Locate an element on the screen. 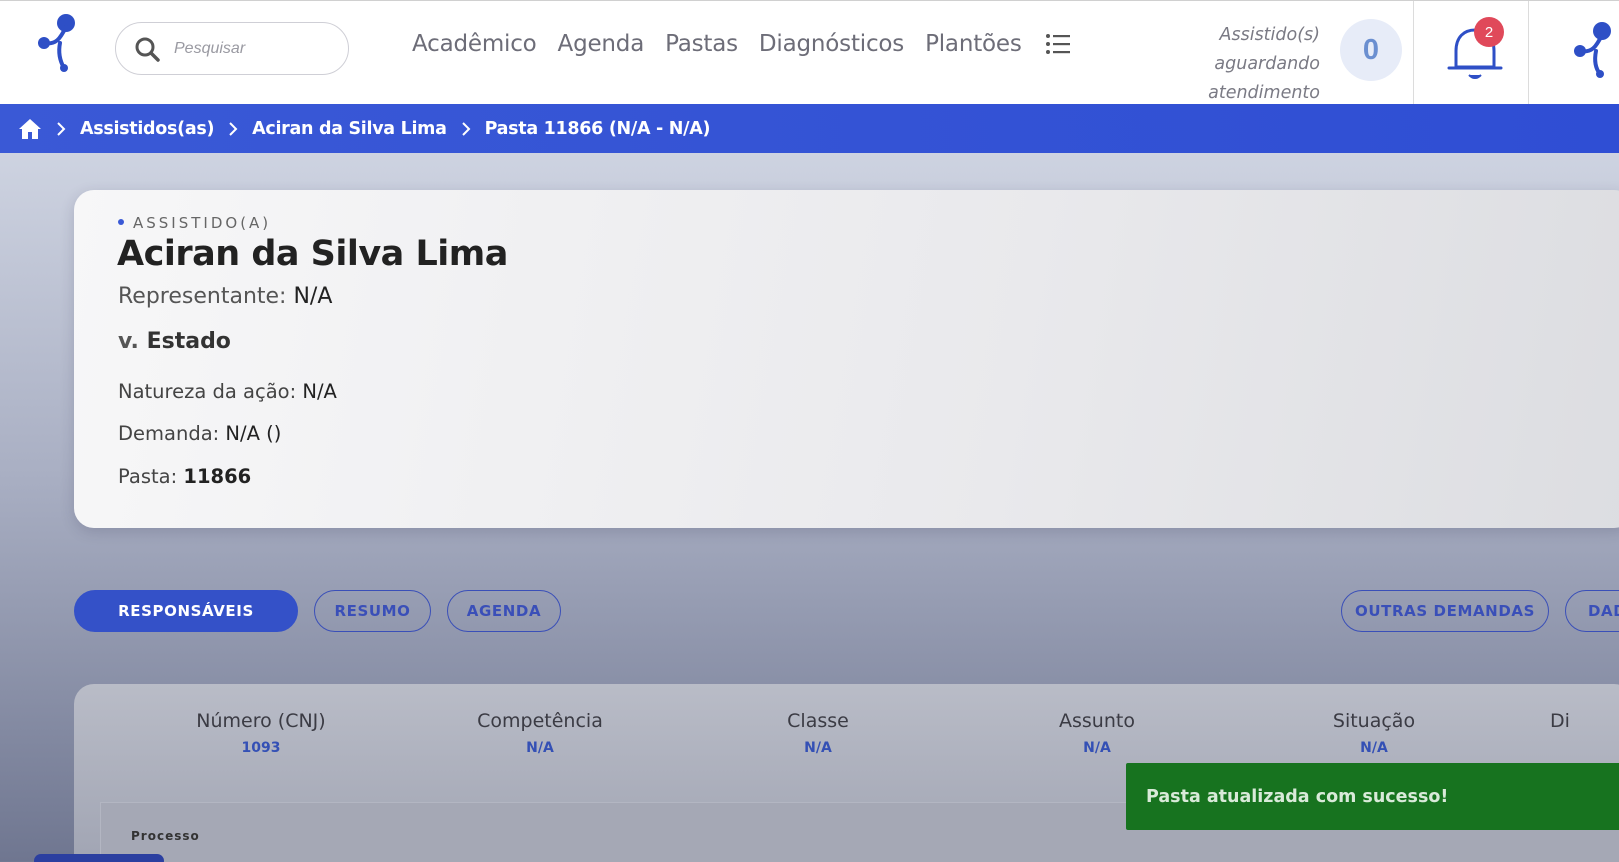 The height and width of the screenshot is (862, 1619). col-value: 1093 is located at coordinates (261, 748).